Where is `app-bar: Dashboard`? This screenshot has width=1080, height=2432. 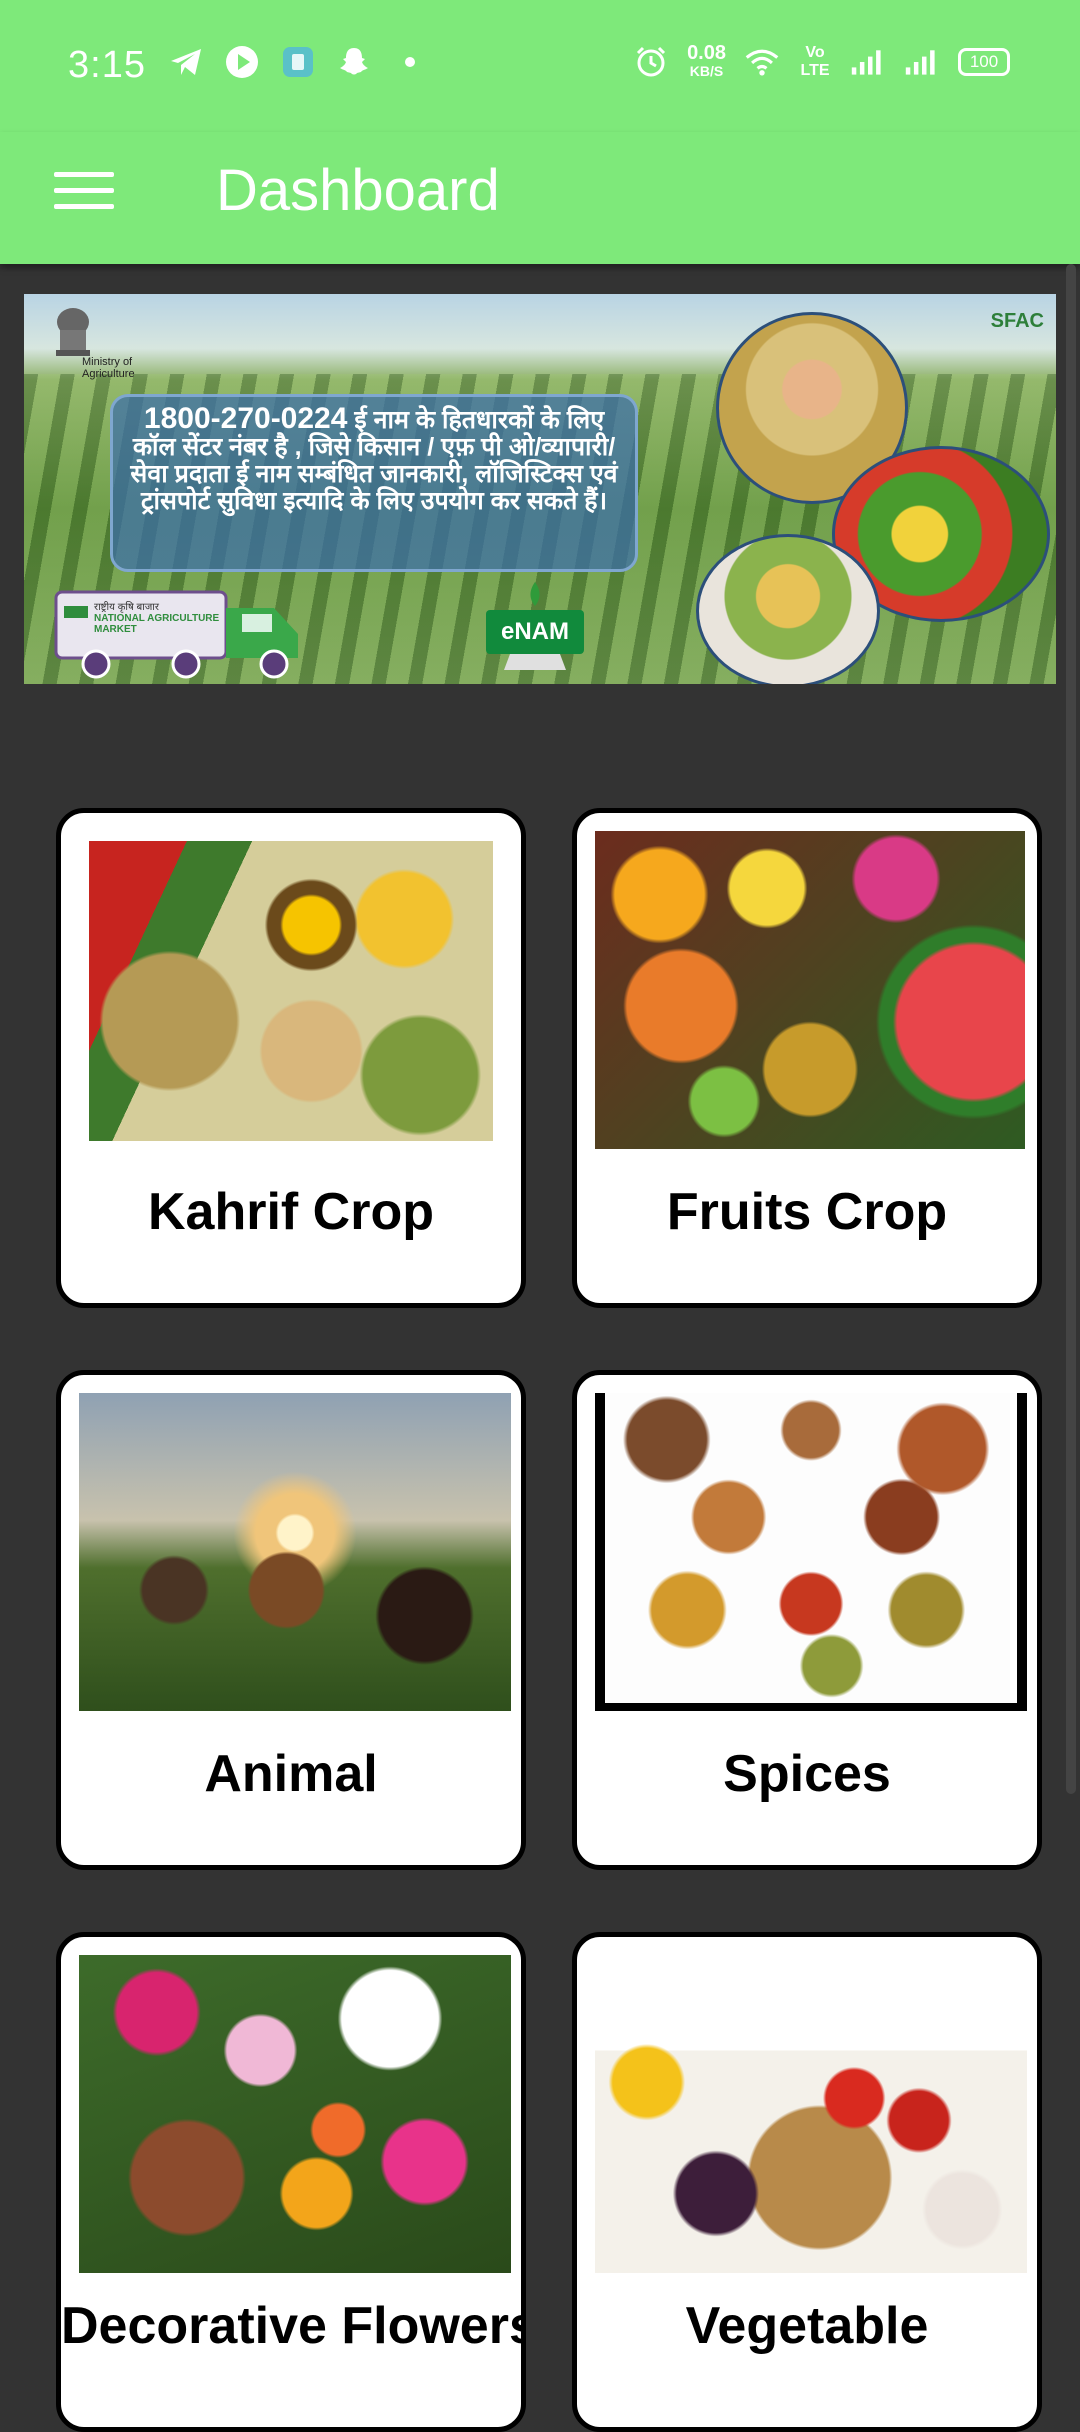
app-bar: Dashboard is located at coordinates (540, 198).